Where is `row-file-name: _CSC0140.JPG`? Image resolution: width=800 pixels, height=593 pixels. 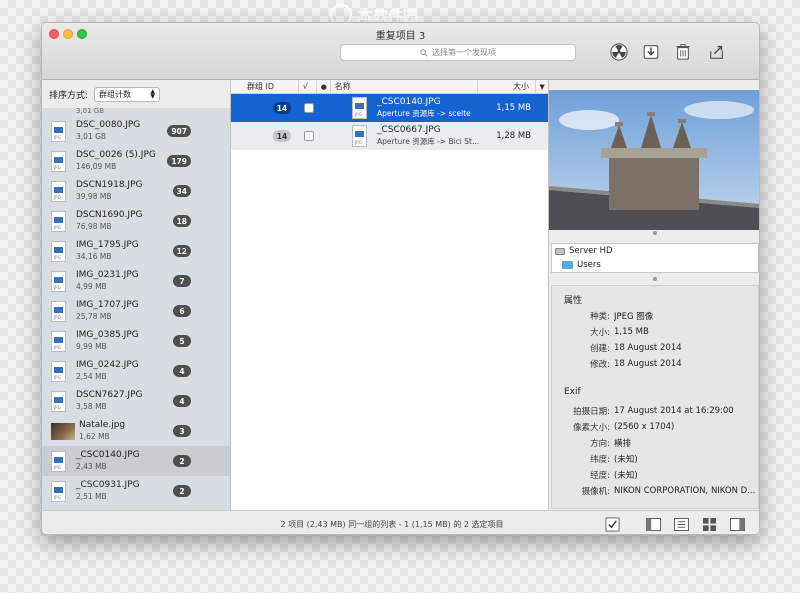
row-file-name: _CSC0140.JPG is located at coordinates (409, 102).